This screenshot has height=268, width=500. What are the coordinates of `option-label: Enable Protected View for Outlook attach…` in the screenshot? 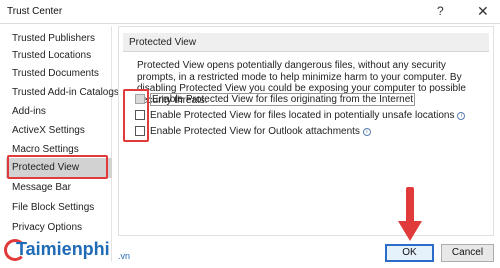 It's located at (255, 131).